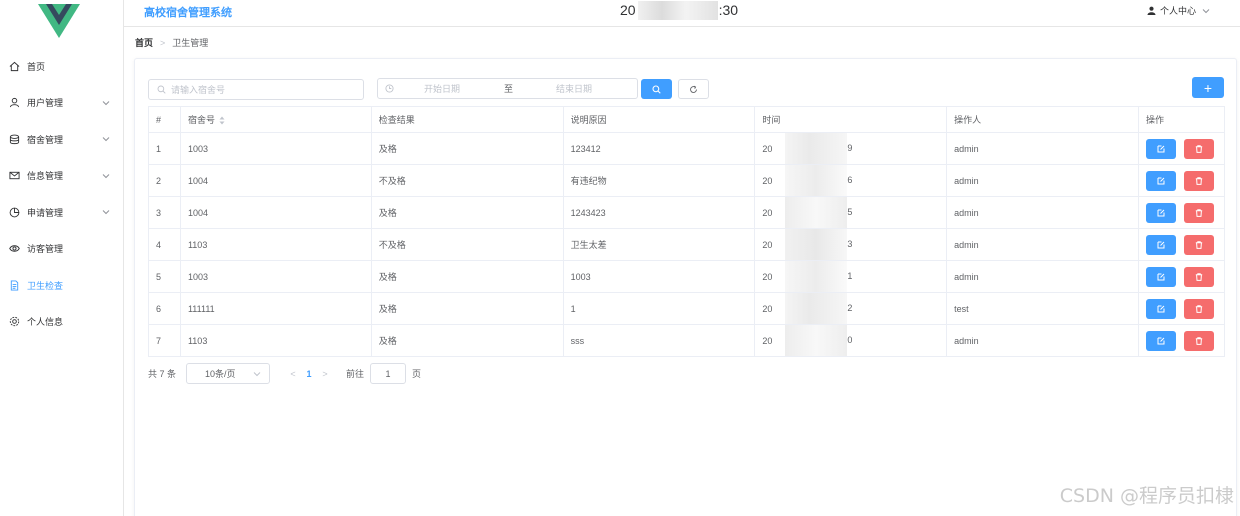 The width and height of the screenshot is (1240, 516). I want to click on sidebar-item-hygiene: 卫生检查, so click(62, 285).